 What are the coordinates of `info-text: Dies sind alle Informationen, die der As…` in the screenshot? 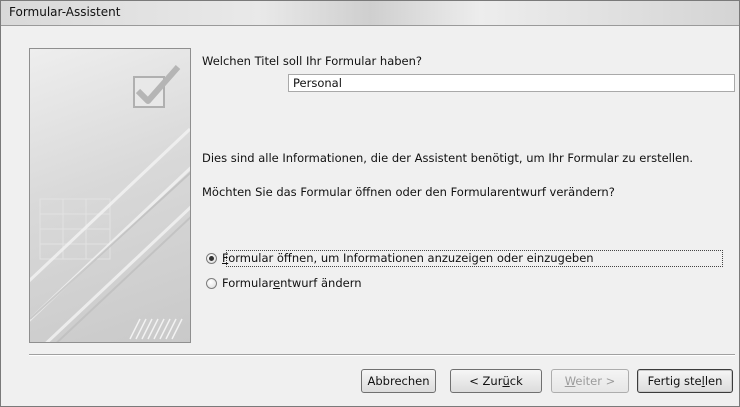 It's located at (448, 158).